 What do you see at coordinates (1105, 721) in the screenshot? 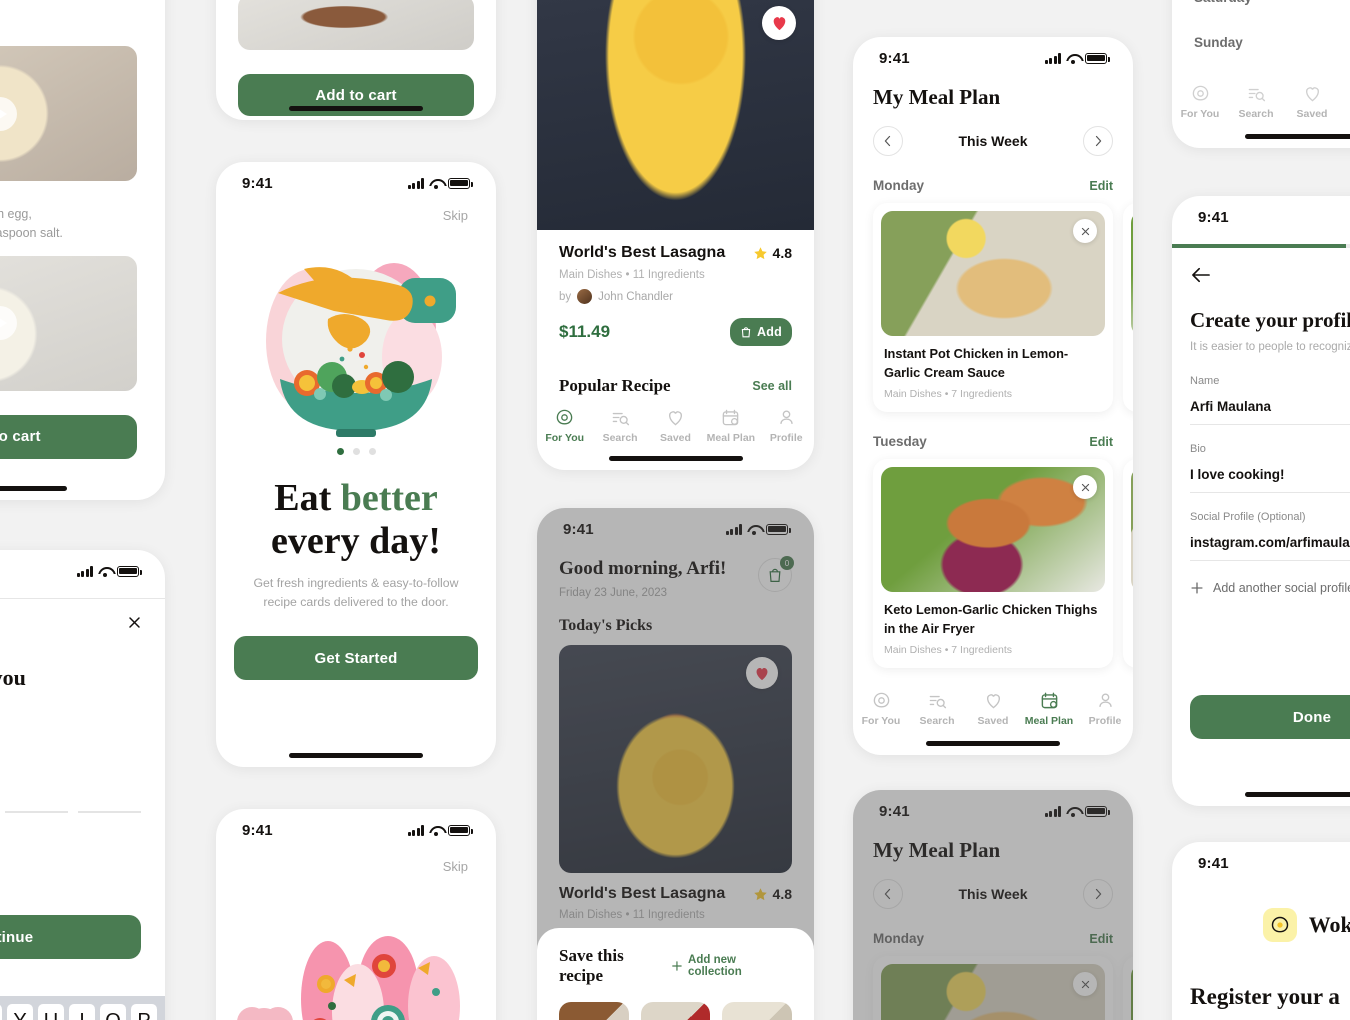
I see `tab-label: Profile` at bounding box center [1105, 721].